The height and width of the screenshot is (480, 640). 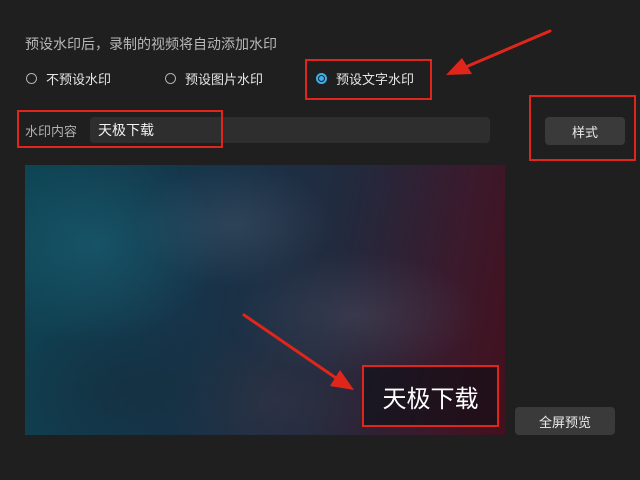 I want to click on radio-checked-icon, so click(x=321, y=78).